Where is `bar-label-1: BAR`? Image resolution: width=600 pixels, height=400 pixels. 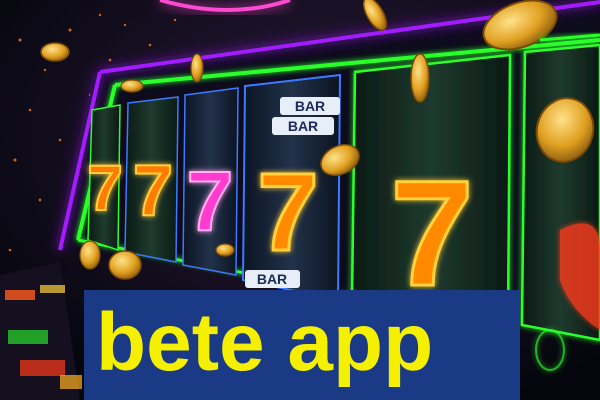
bar-label-1: BAR is located at coordinates (310, 106).